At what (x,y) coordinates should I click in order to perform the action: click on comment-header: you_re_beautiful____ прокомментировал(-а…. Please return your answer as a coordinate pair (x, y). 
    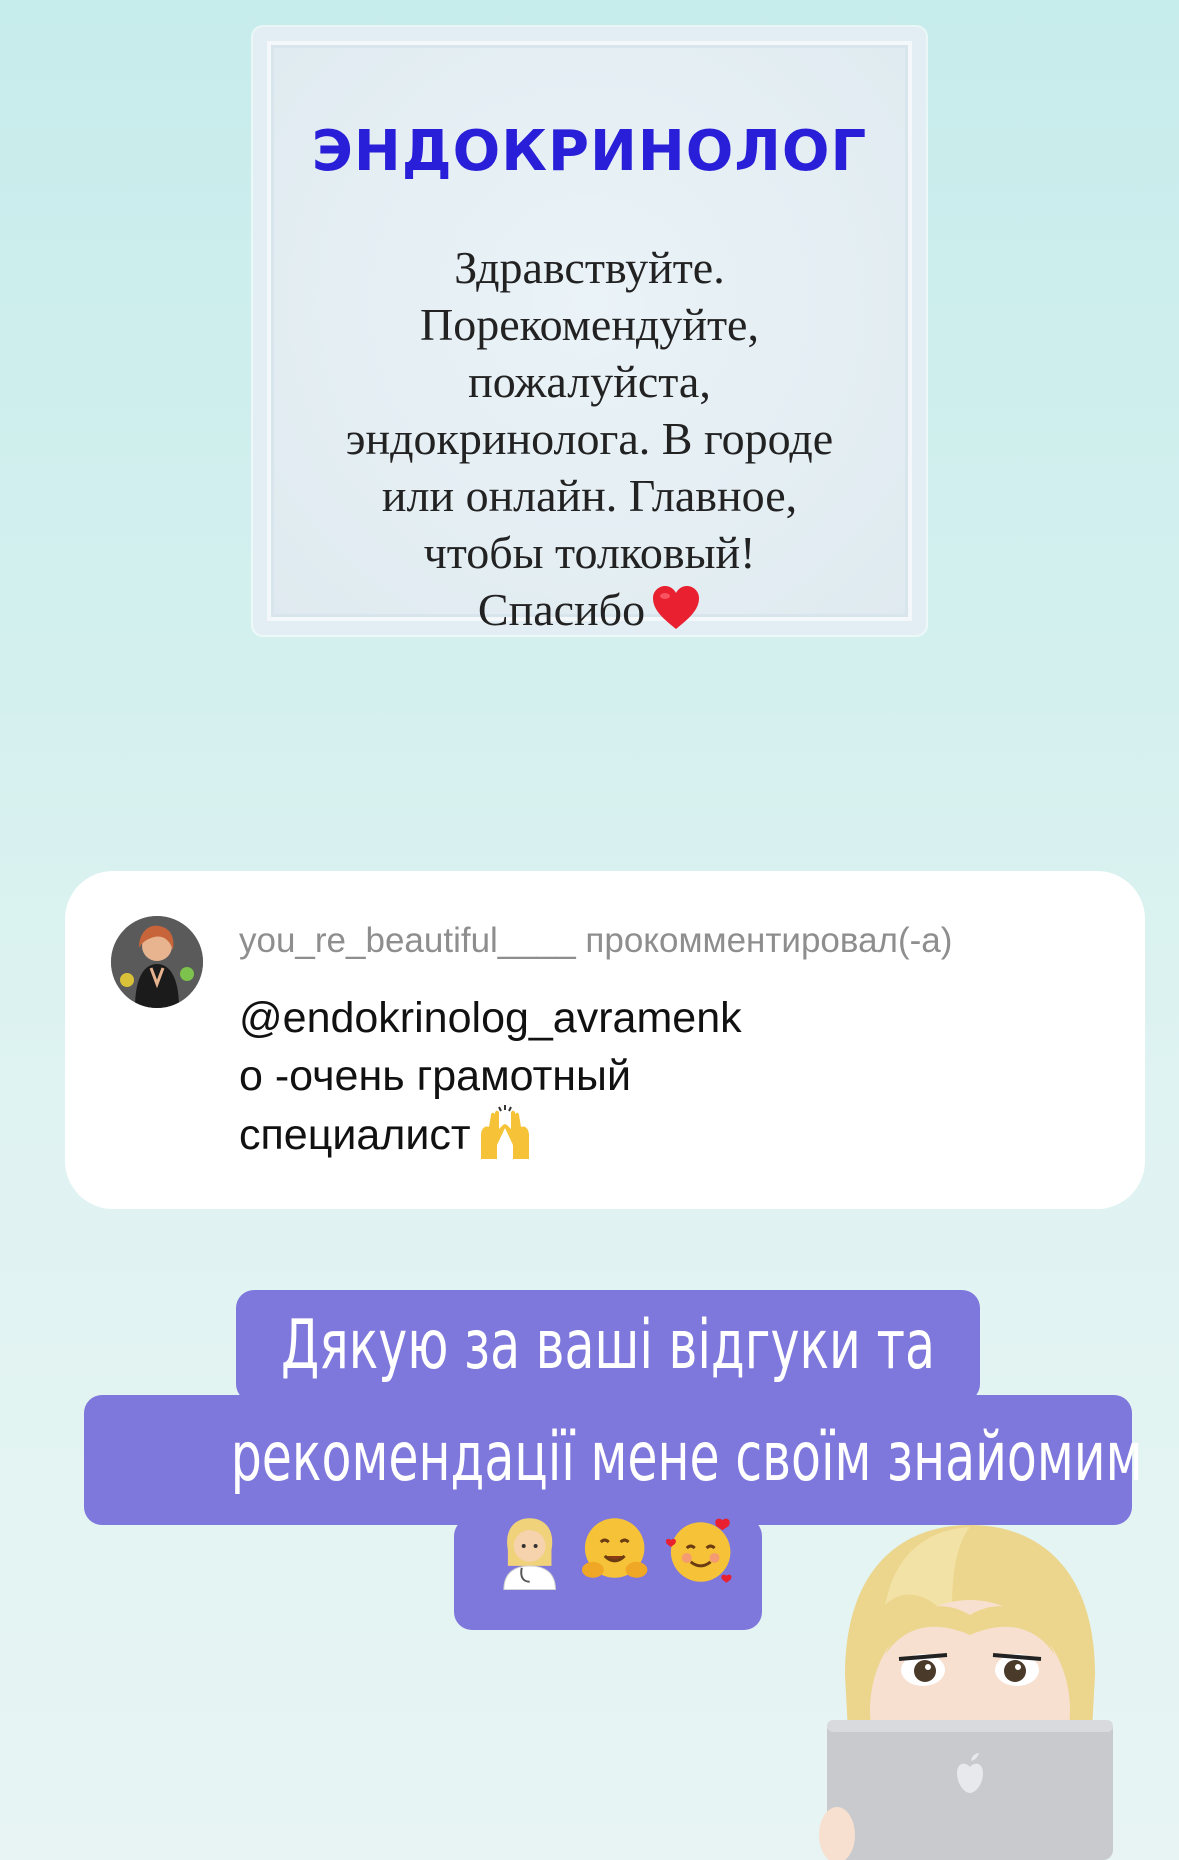
    Looking at the image, I should click on (595, 941).